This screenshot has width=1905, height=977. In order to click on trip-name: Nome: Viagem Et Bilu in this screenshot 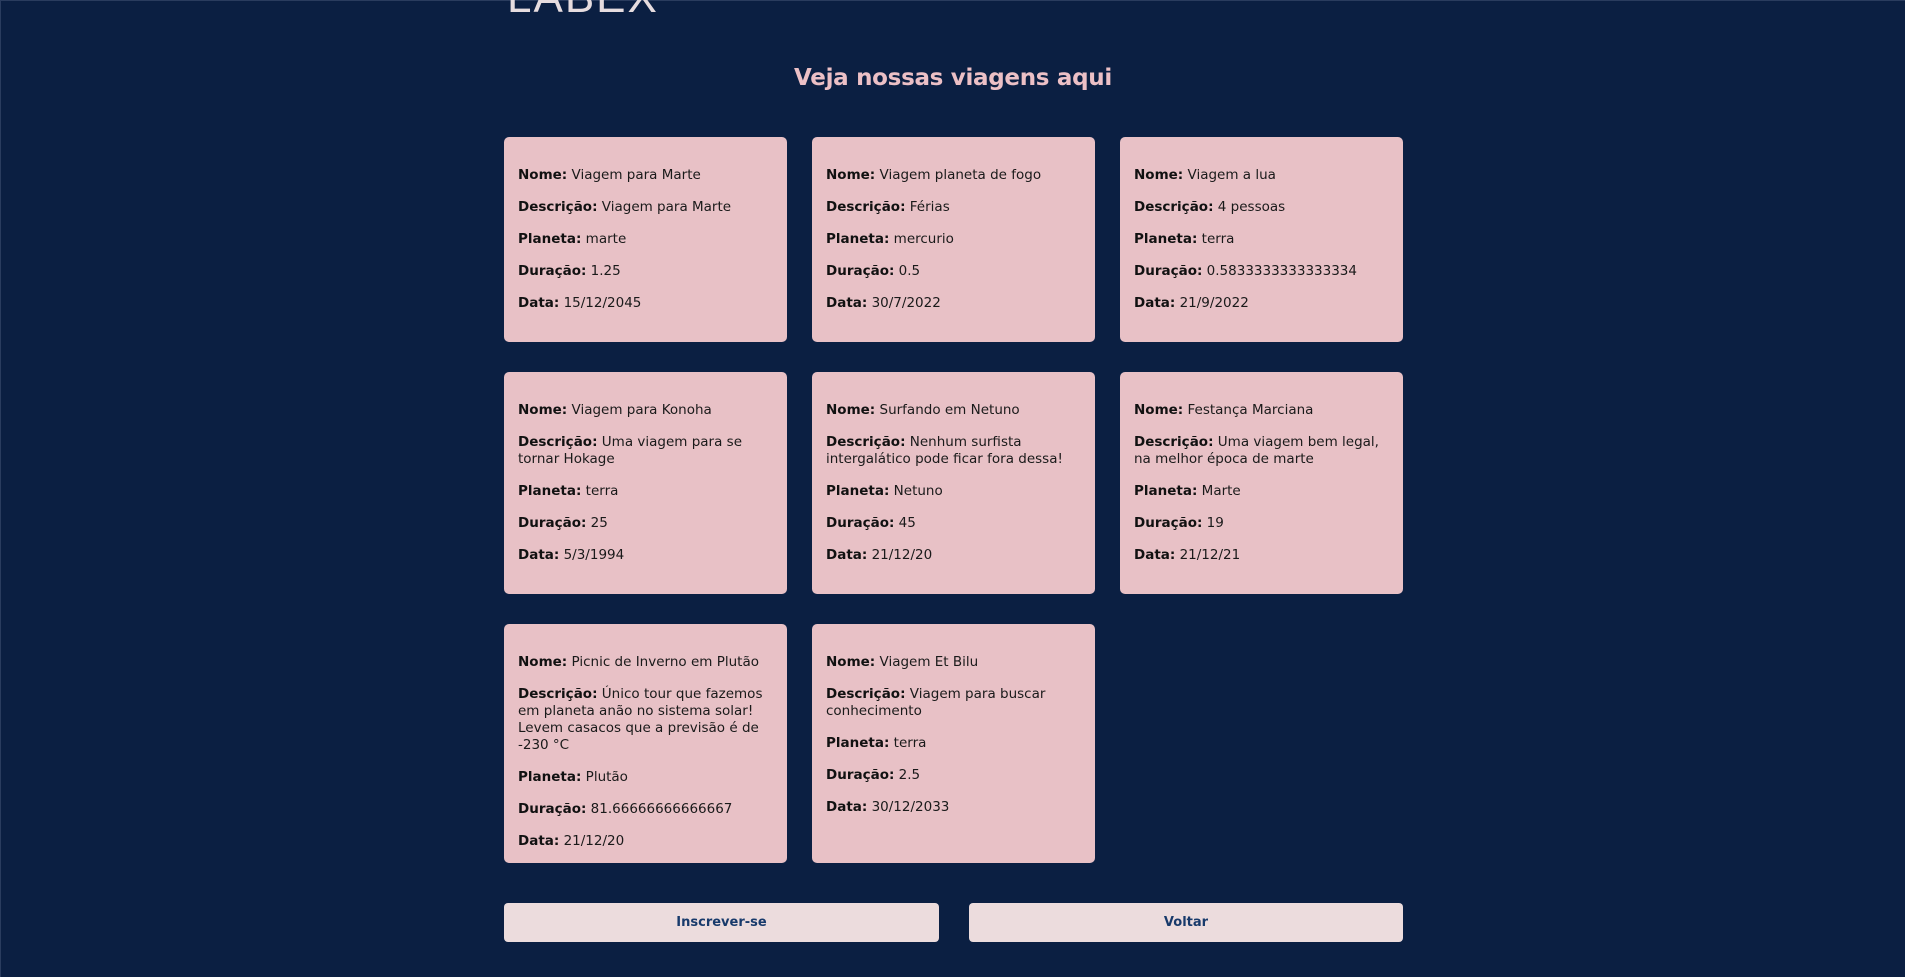, I will do `click(902, 662)`.